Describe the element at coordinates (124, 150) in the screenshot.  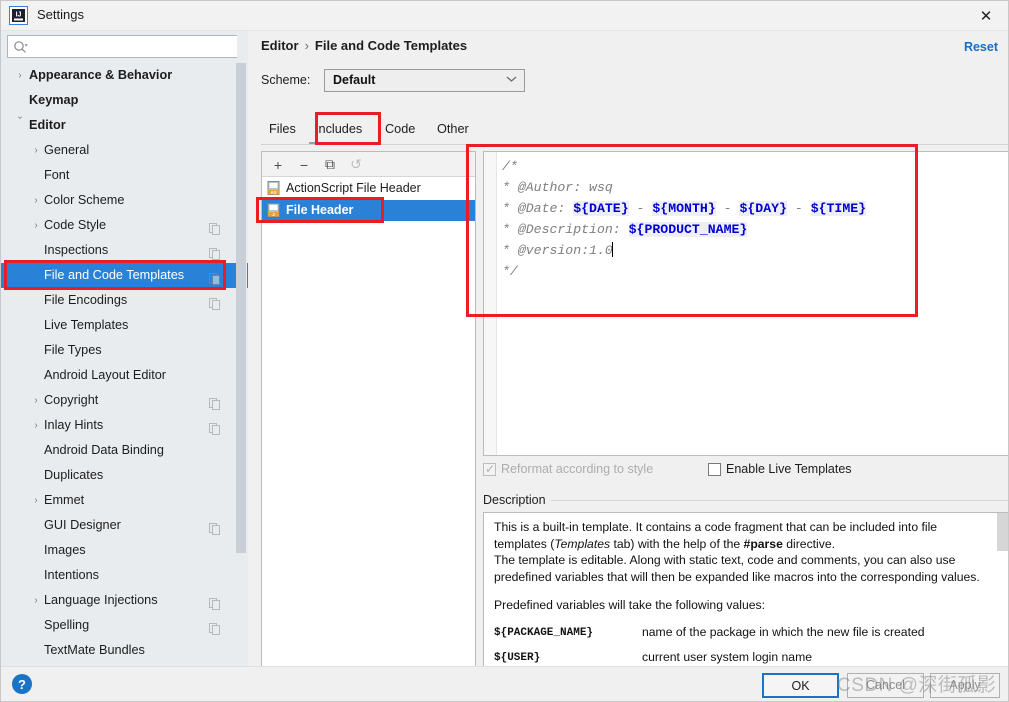
I see `sidebar-item-general: › General` at that location.